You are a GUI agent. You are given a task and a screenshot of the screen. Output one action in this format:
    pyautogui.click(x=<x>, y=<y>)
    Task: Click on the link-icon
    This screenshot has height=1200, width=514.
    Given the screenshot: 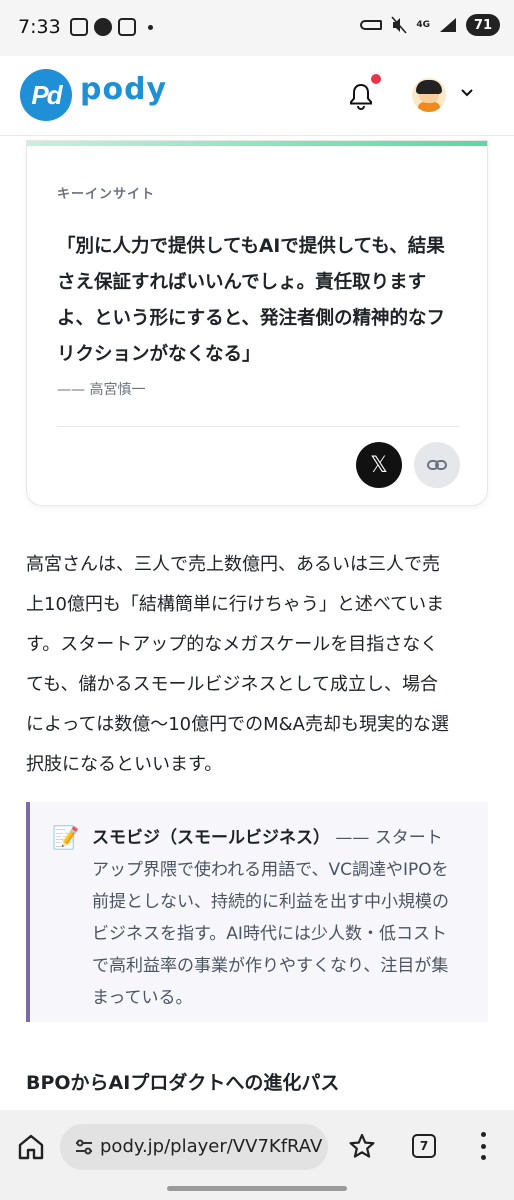 What is the action you would take?
    pyautogui.click(x=437, y=465)
    